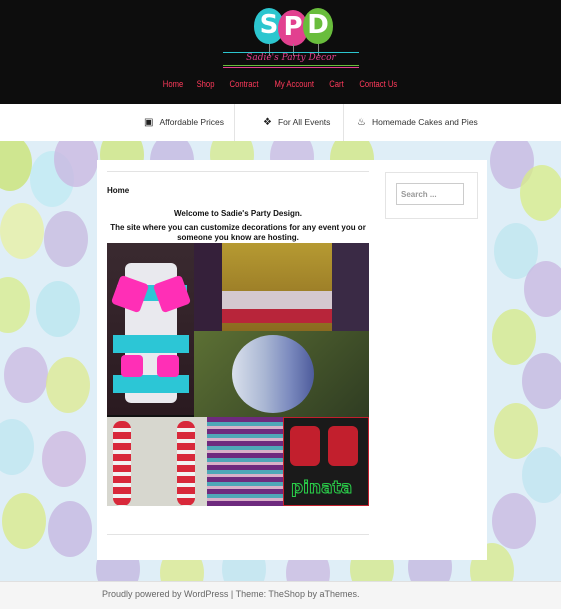  I want to click on logo-tagline: Sadie's Party Decor, so click(291, 58).